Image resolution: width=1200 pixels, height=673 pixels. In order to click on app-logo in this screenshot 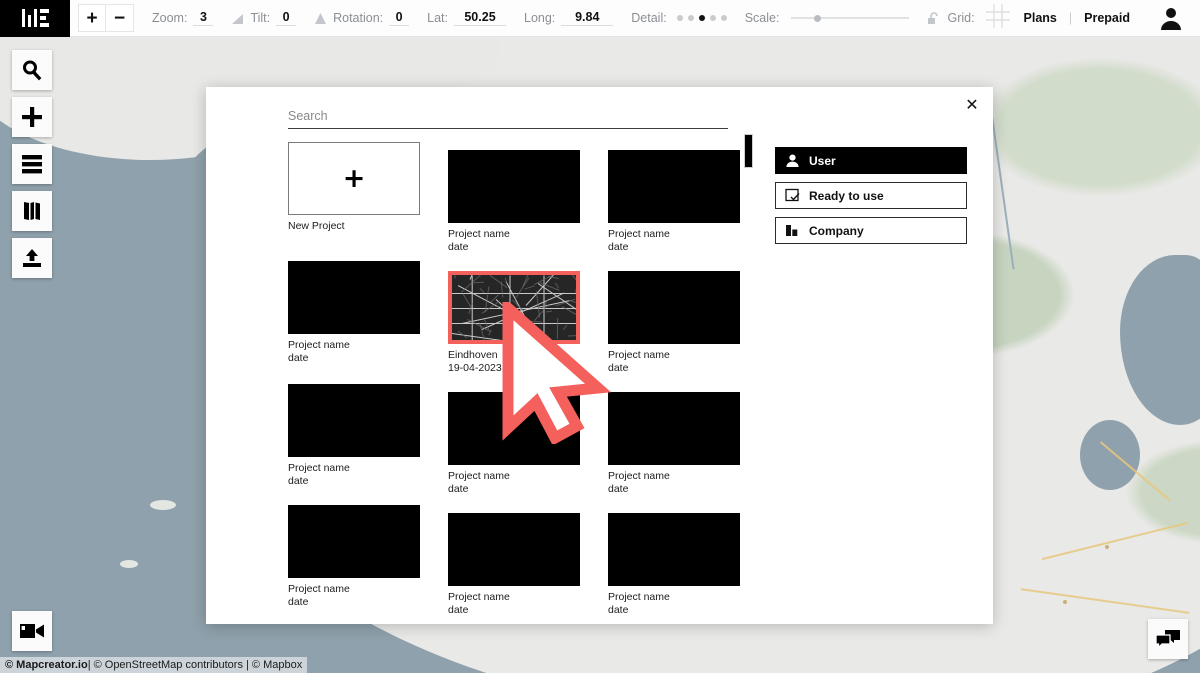, I will do `click(35, 18)`.